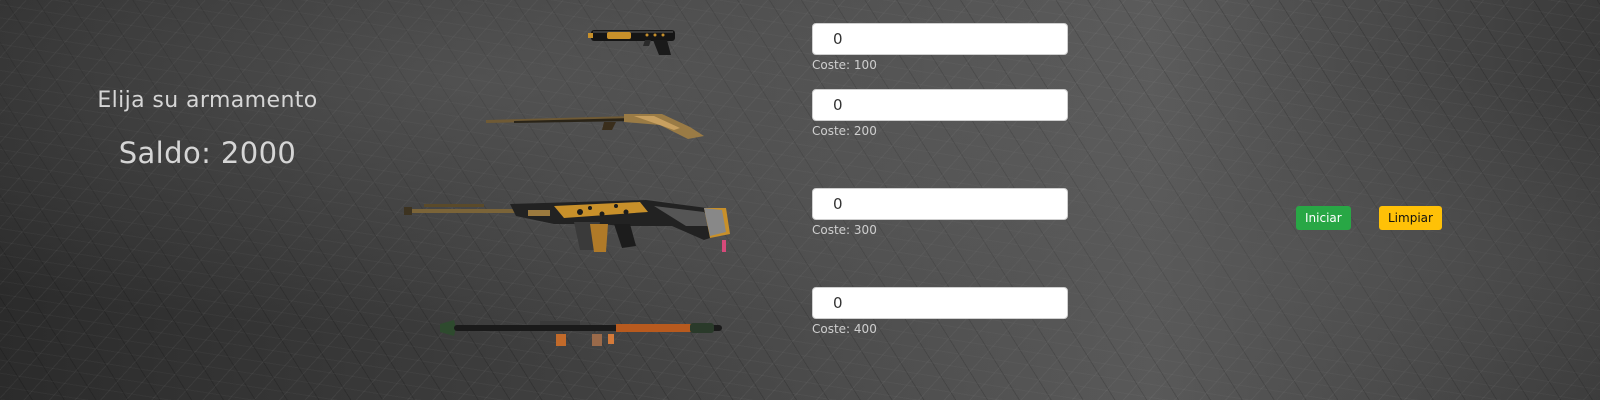 The image size is (1600, 400). I want to click on assault-rifle-cost-label: Coste: 300, so click(844, 230).